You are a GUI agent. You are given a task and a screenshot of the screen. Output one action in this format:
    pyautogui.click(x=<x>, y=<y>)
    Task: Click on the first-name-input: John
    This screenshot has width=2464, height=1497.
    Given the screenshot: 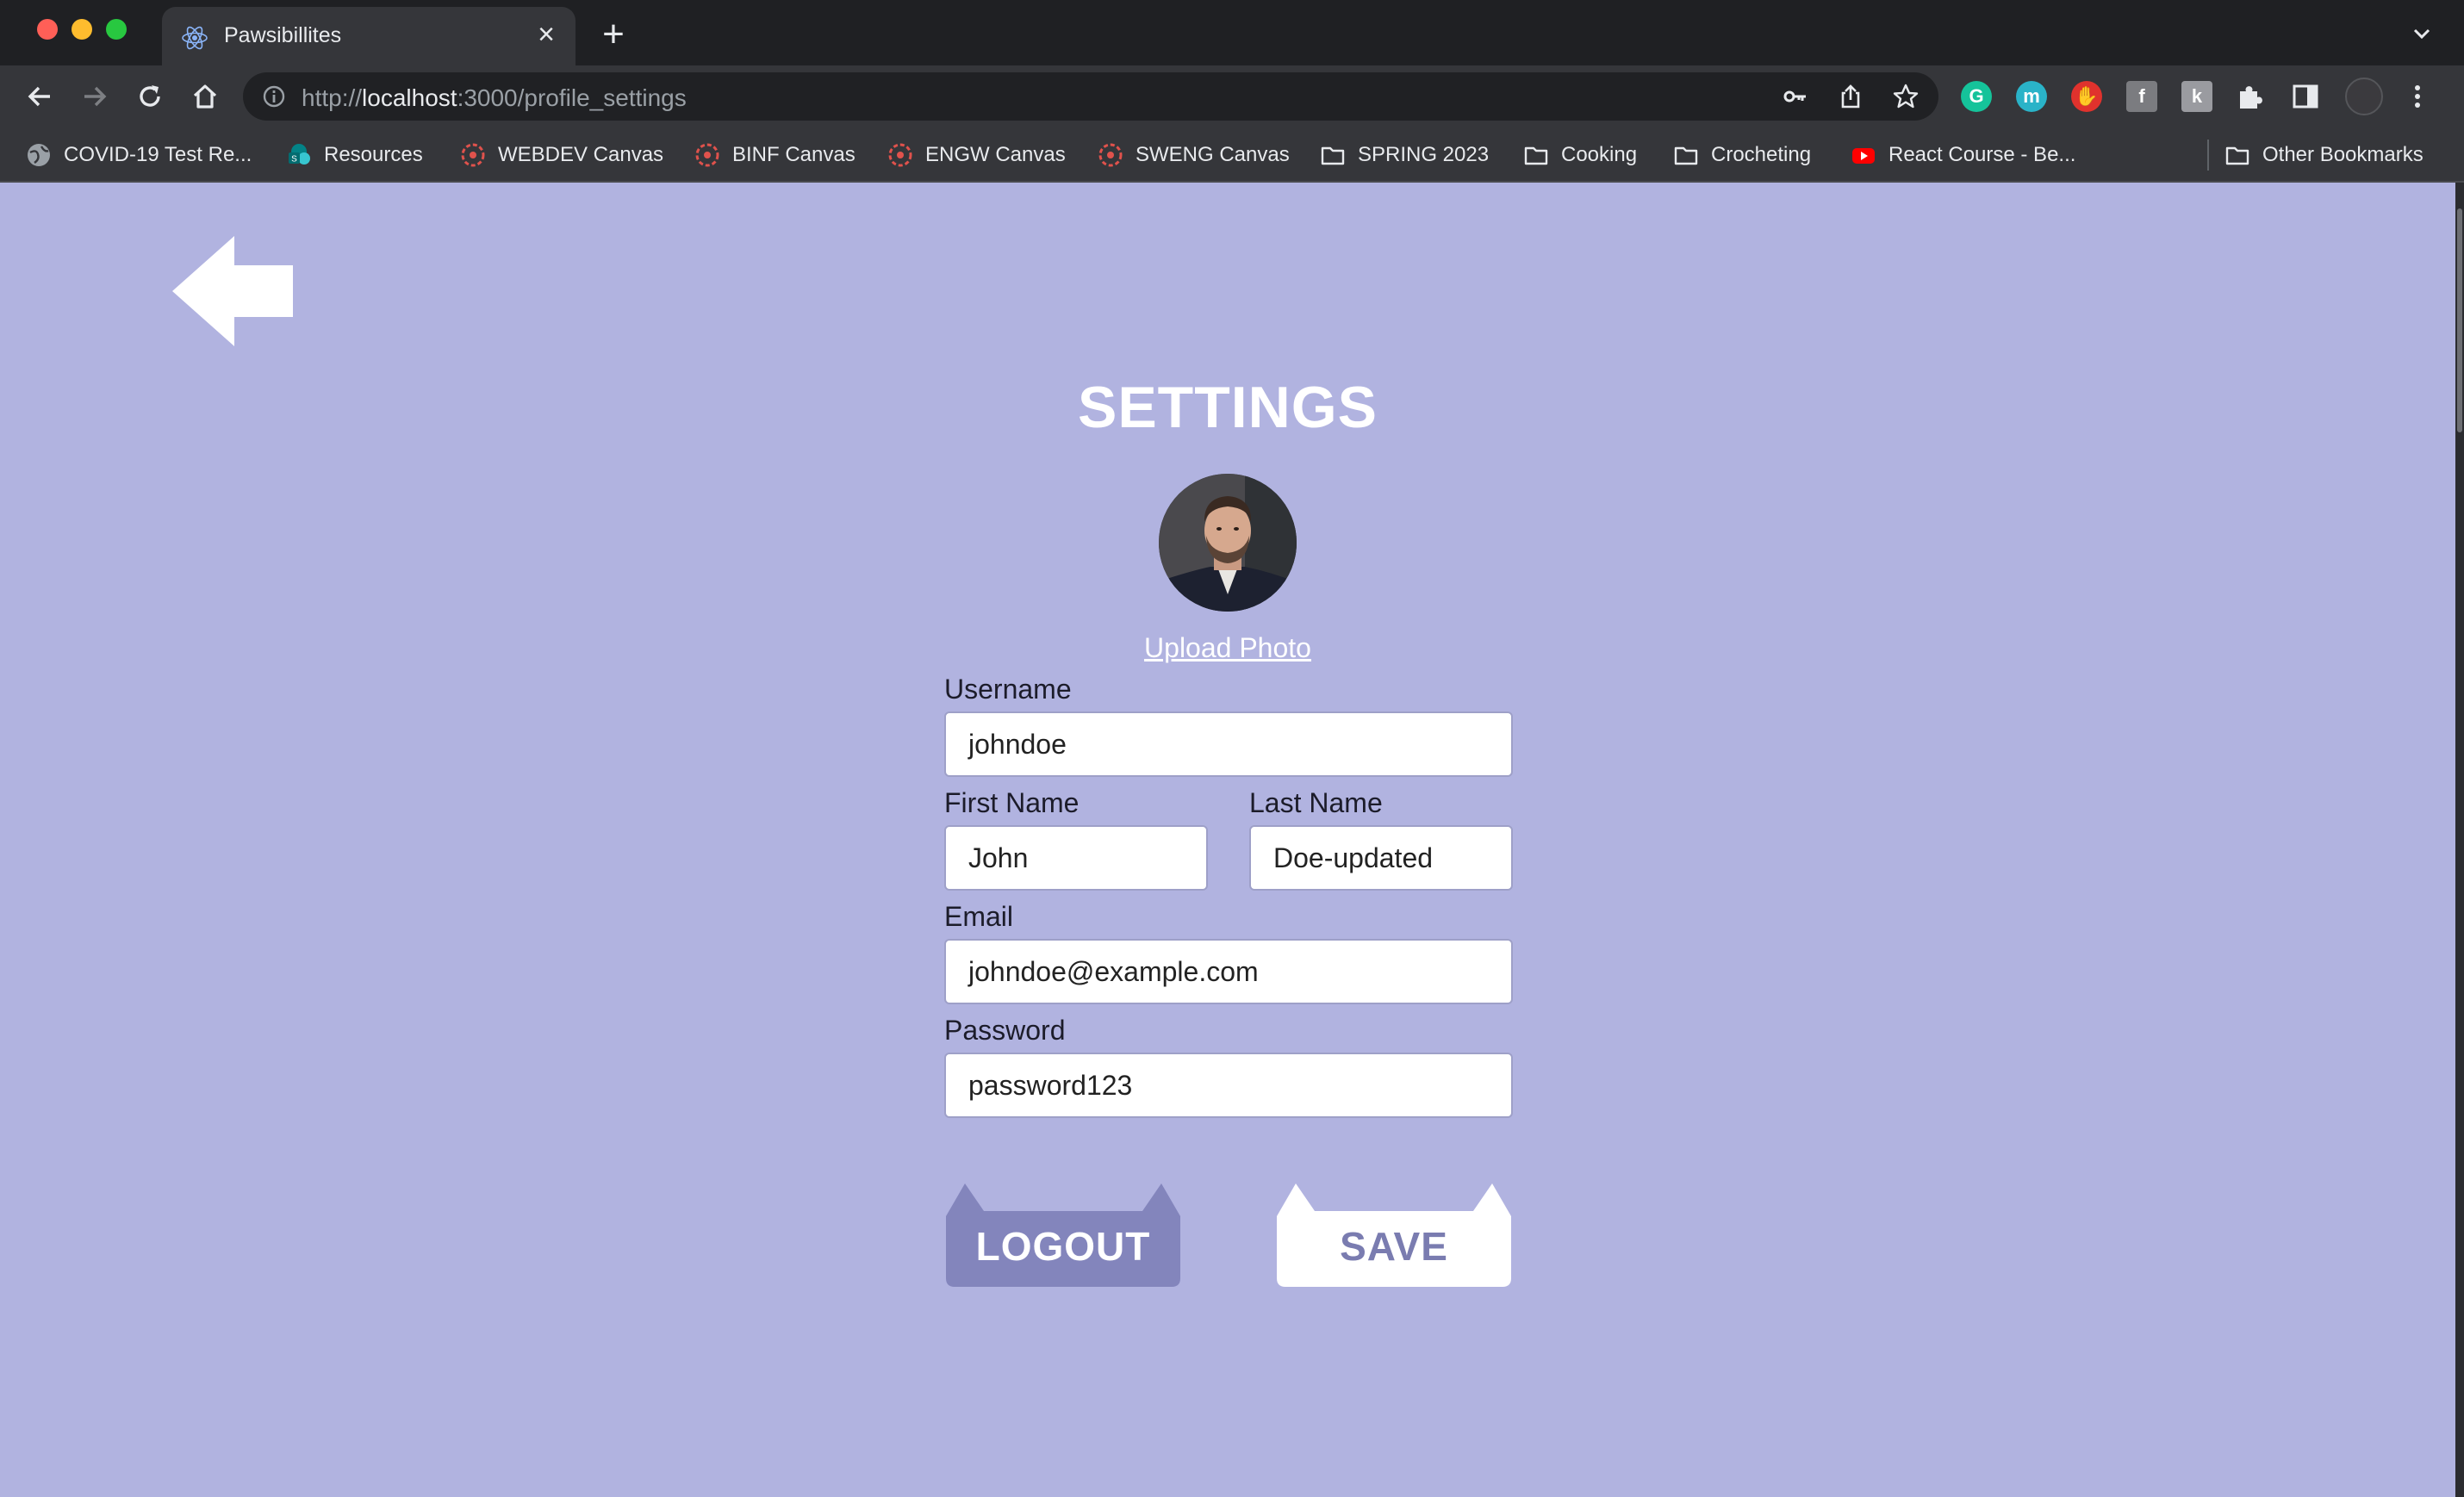 What is the action you would take?
    pyautogui.click(x=1076, y=858)
    